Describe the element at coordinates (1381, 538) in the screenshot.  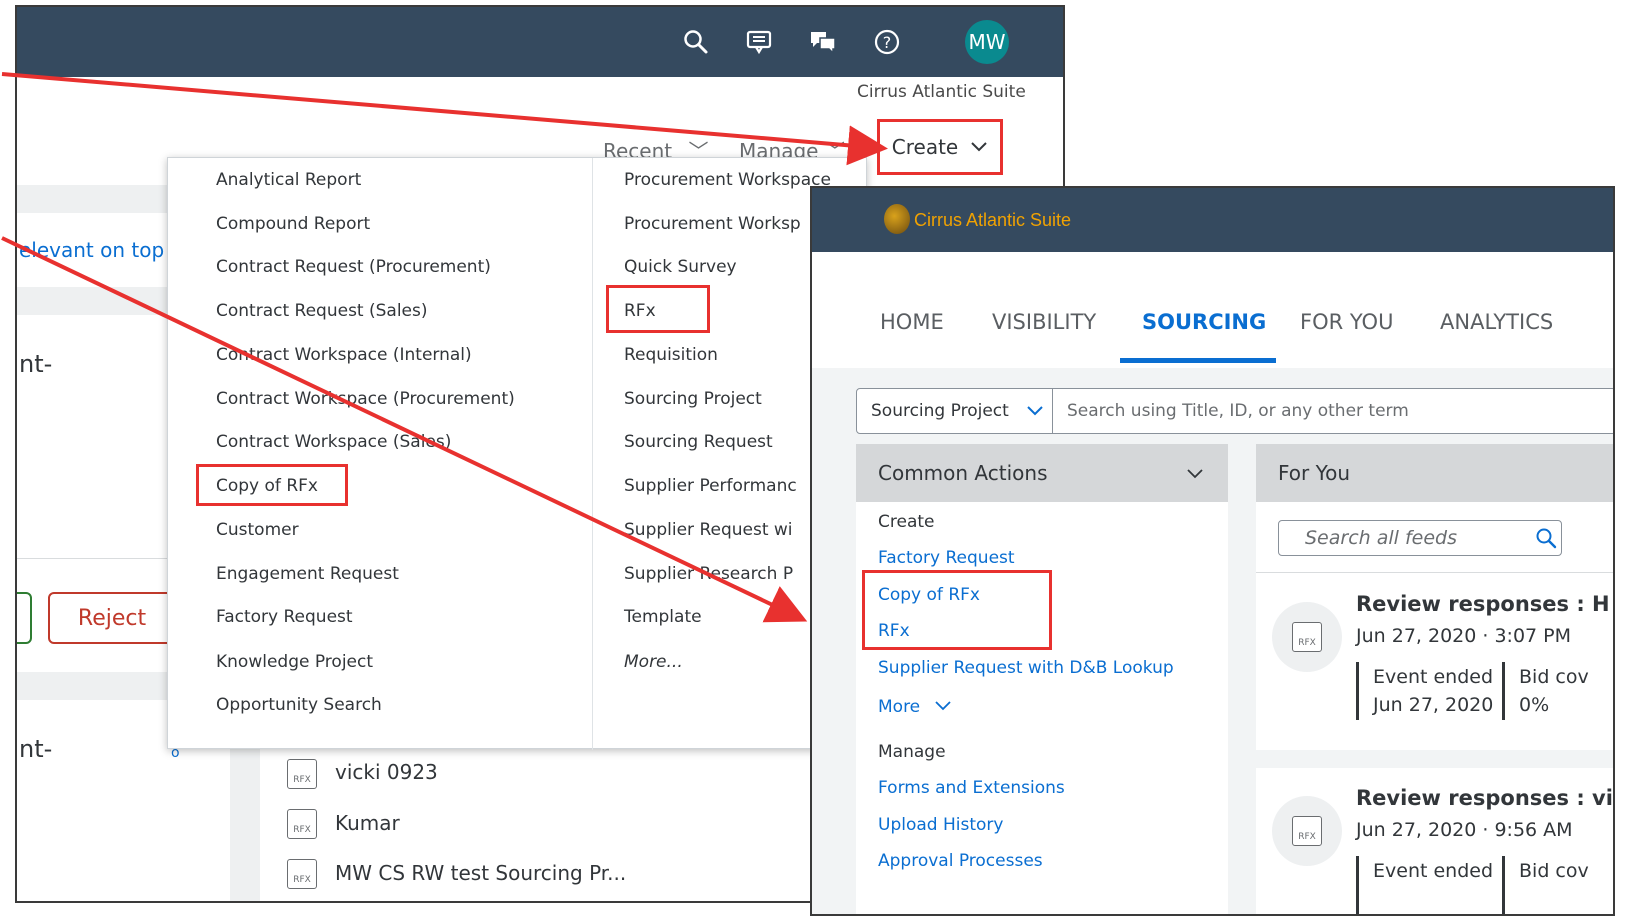
I see `feed-search-placeholder: Search all feeds` at that location.